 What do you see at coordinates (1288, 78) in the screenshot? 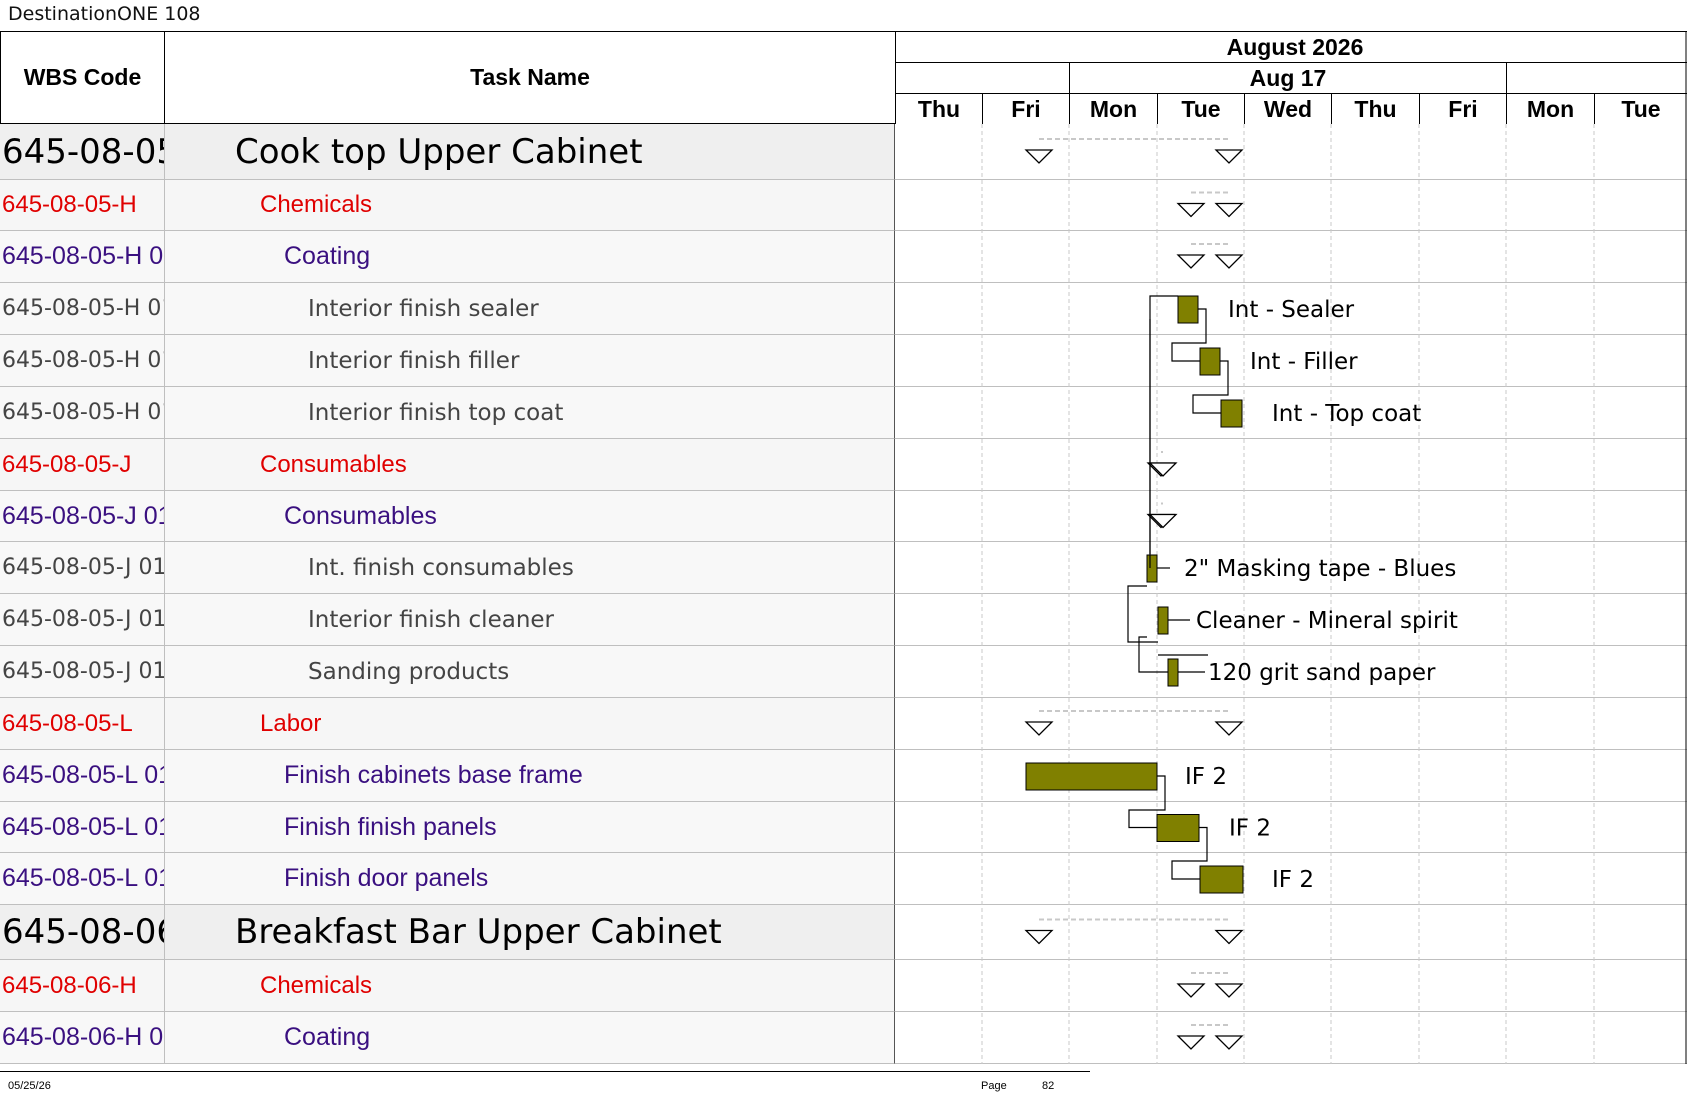
I see `timeline-week-header: Aug 17` at bounding box center [1288, 78].